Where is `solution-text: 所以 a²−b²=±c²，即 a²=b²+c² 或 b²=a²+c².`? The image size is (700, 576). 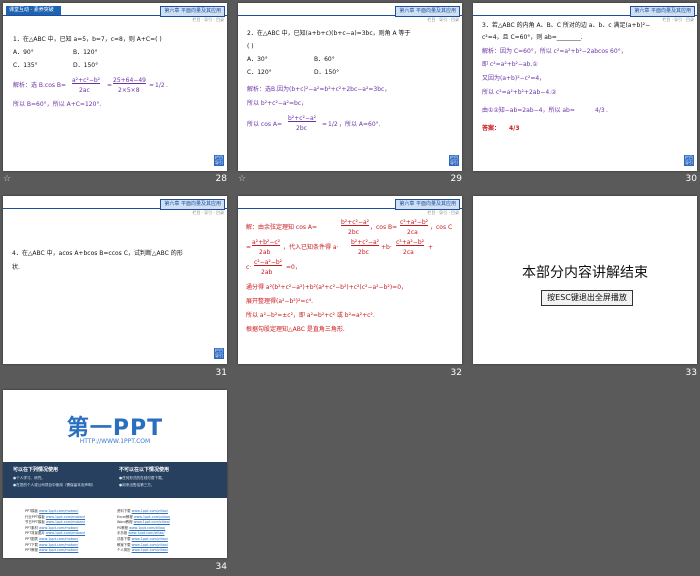 solution-text: 所以 a²−b²=±c²，即 a²=b²+c² 或 b²=a²+c². is located at coordinates (310, 315).